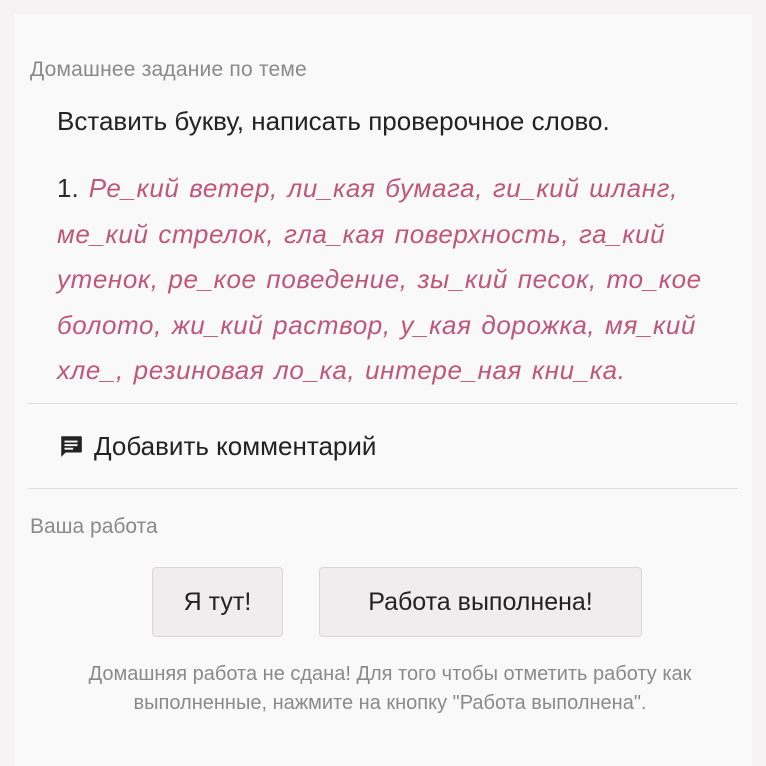 This screenshot has width=766, height=766. I want to click on work-section-title: Ваша работа, so click(94, 526).